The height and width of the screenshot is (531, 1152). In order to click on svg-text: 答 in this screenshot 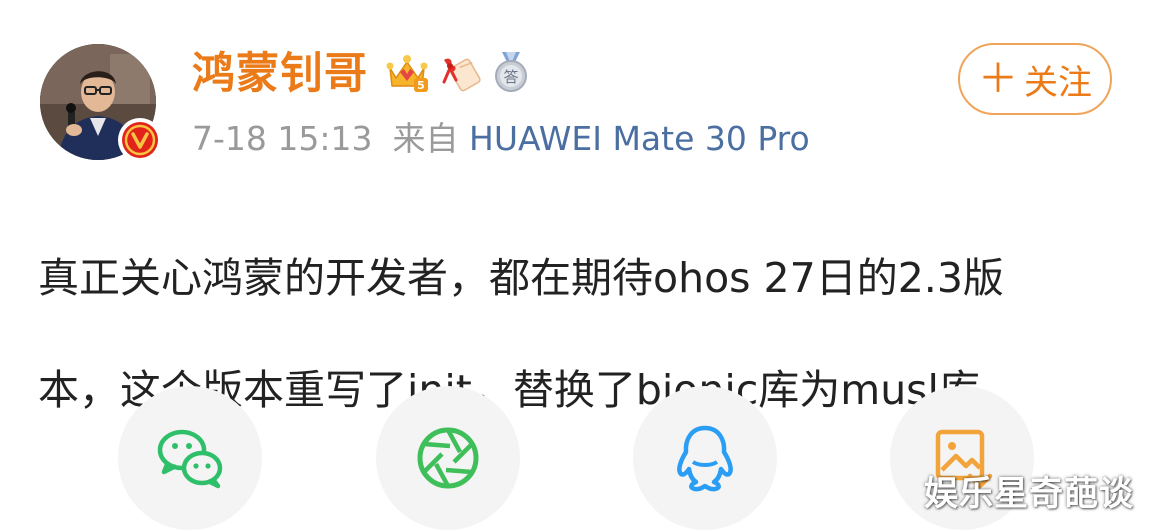, I will do `click(510, 77)`.